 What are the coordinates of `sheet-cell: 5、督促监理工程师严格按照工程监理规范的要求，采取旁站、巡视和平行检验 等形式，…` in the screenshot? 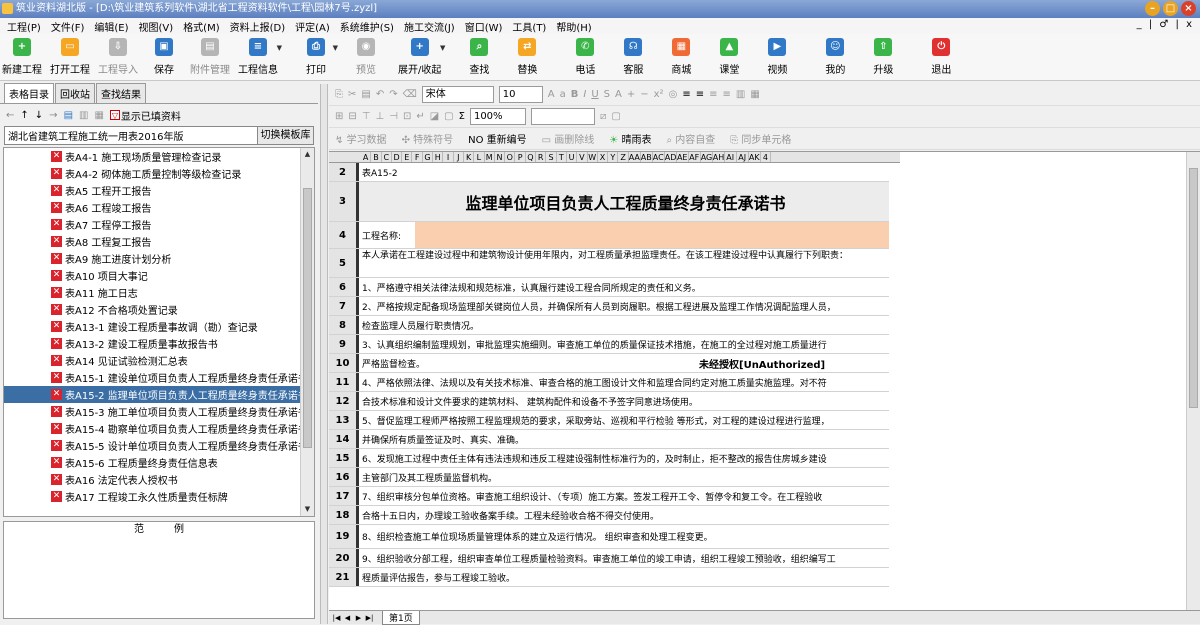 It's located at (624, 420).